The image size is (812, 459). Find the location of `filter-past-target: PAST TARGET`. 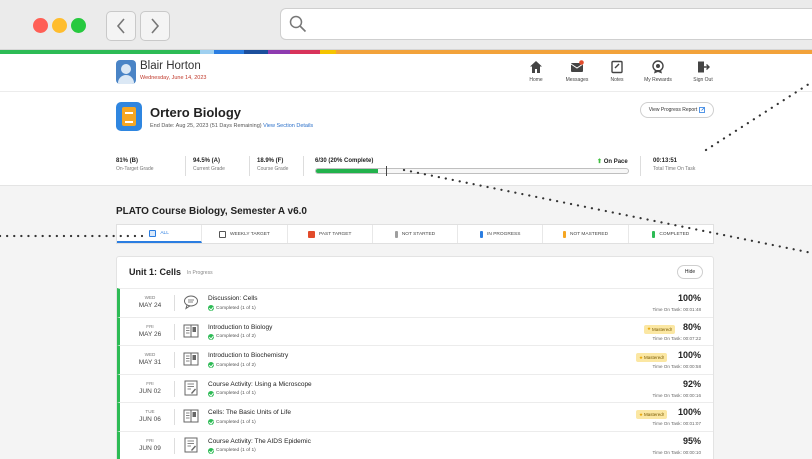

filter-past-target: PAST TARGET is located at coordinates (330, 234).